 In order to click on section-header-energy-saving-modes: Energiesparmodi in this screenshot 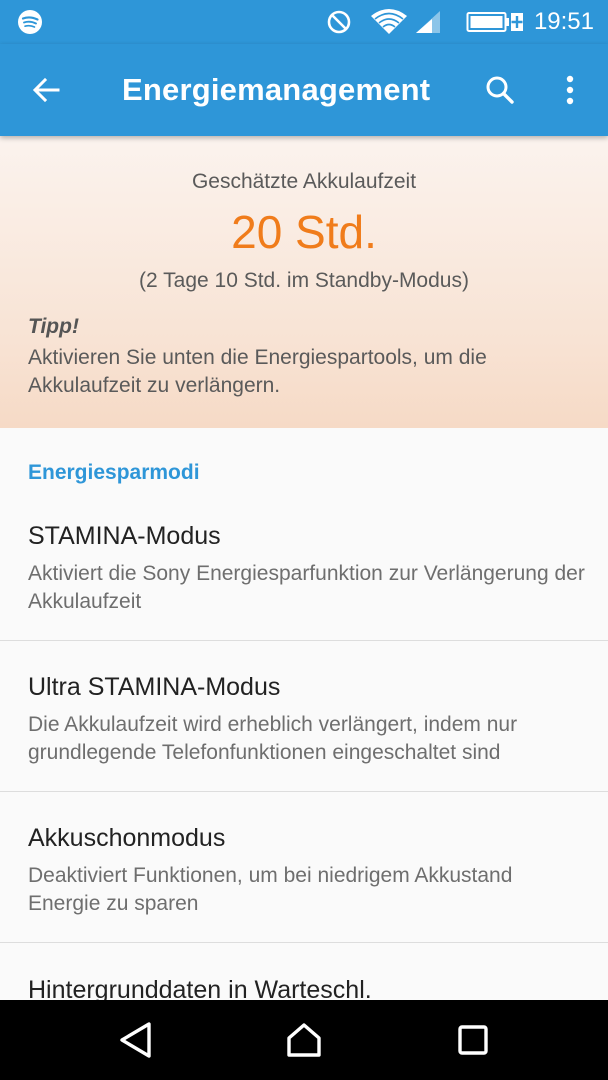, I will do `click(114, 472)`.